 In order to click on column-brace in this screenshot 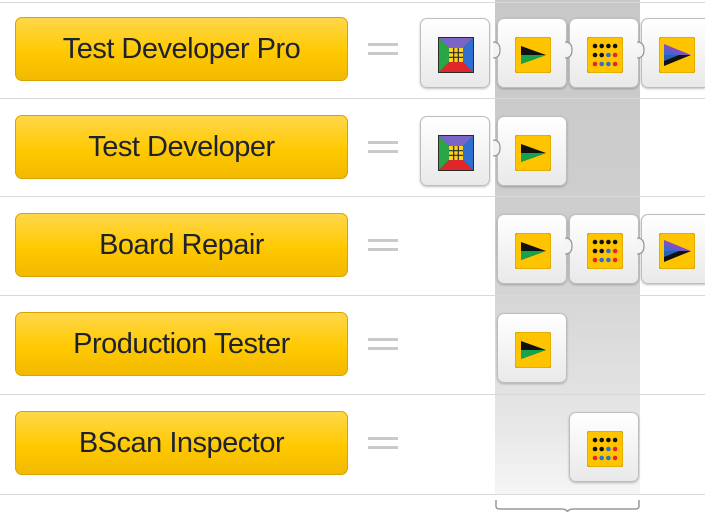, I will do `click(567, 506)`.